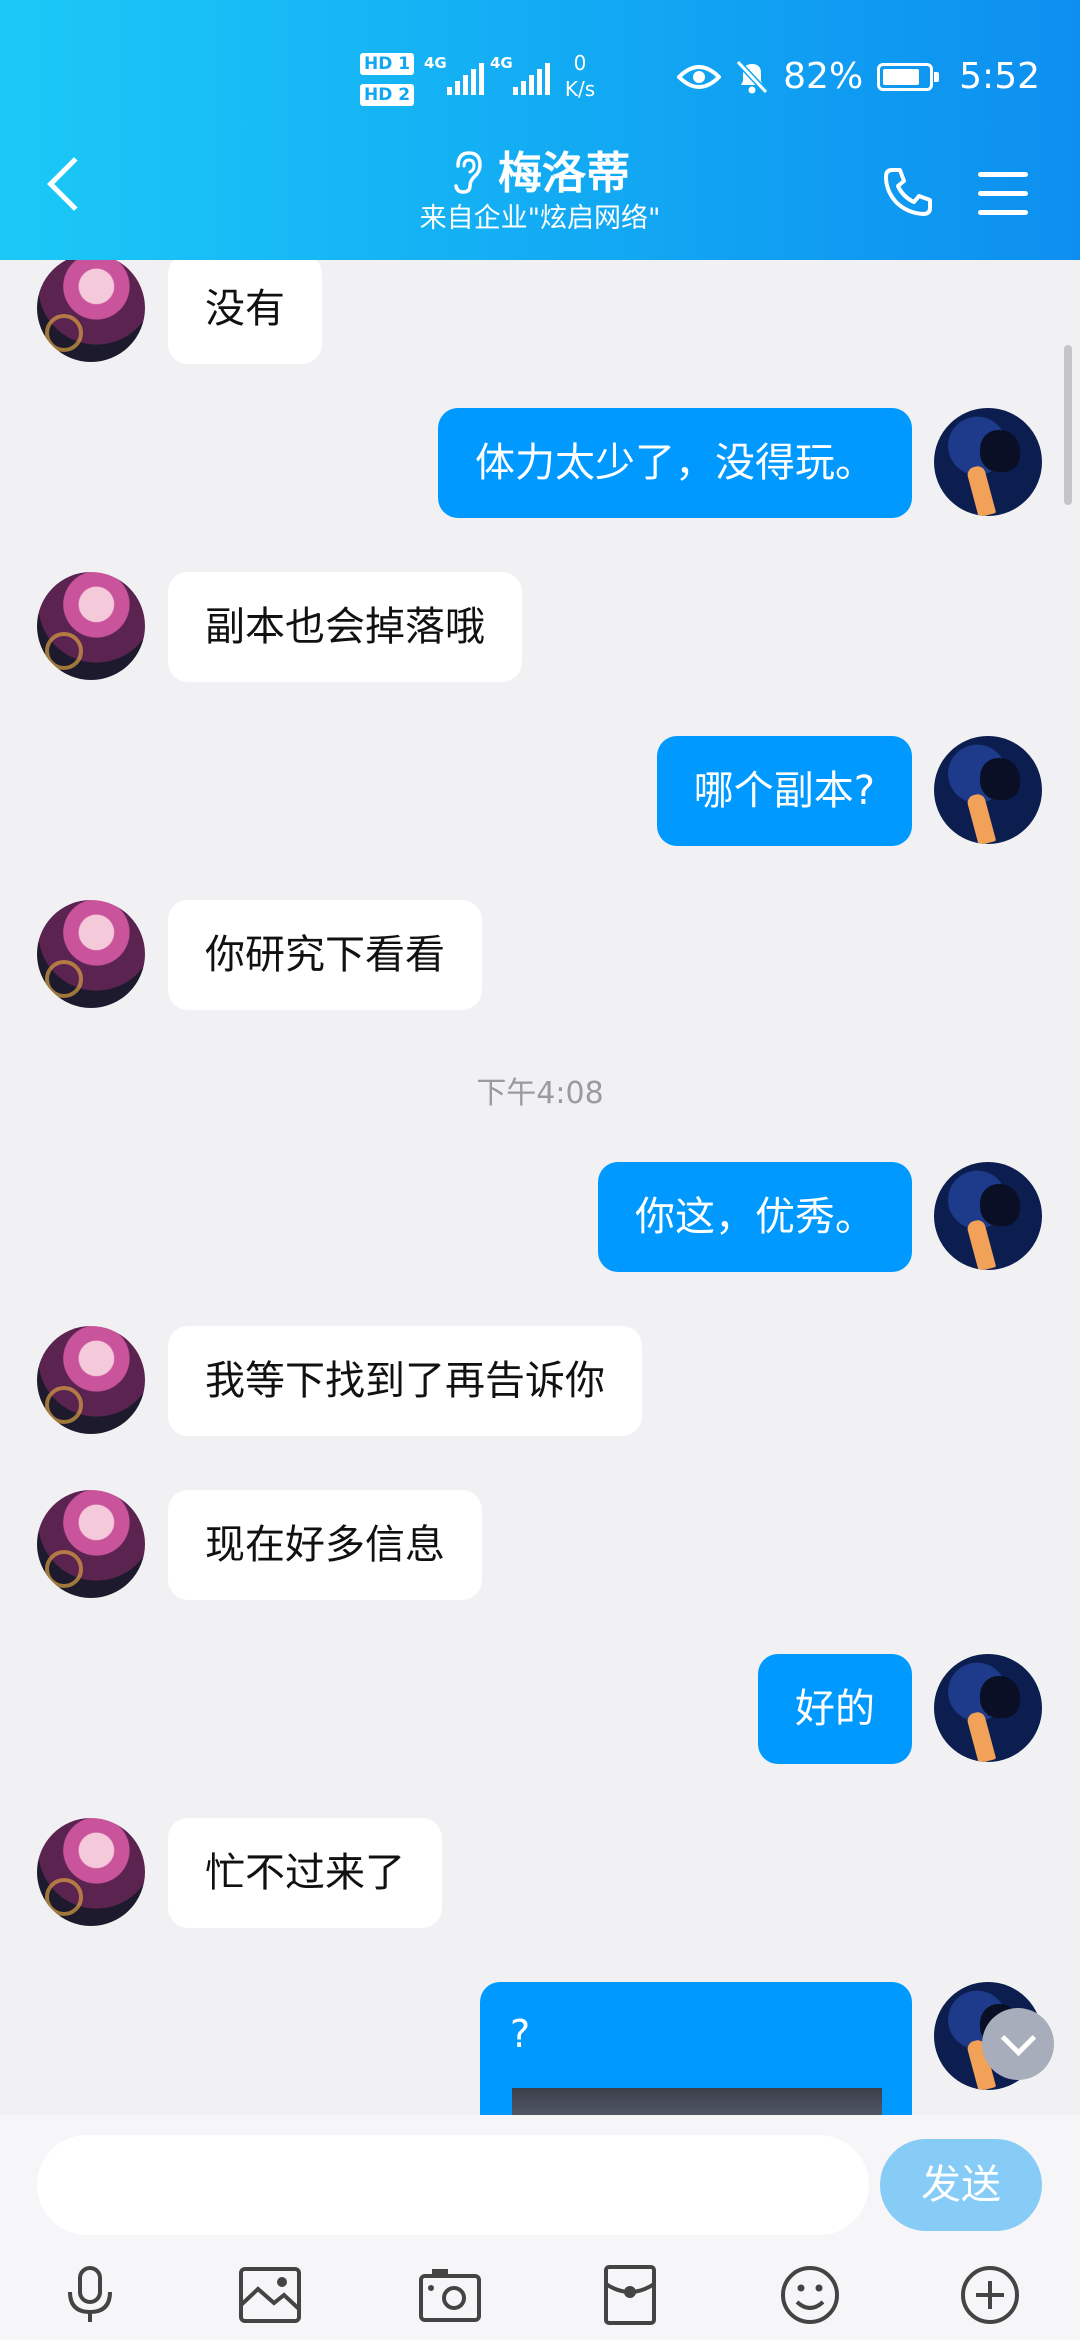  What do you see at coordinates (564, 173) in the screenshot?
I see `title-text: 梅洛蒂` at bounding box center [564, 173].